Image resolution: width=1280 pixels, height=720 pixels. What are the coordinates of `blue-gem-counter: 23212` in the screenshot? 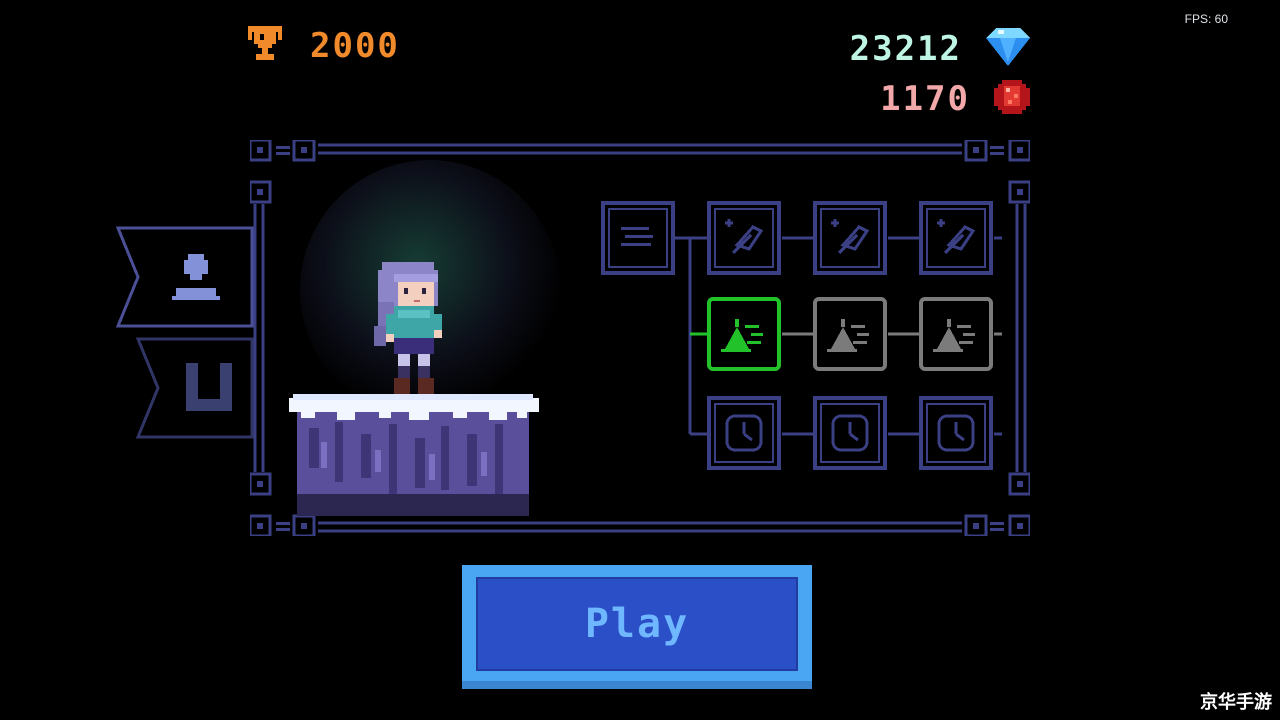 It's located at (940, 49).